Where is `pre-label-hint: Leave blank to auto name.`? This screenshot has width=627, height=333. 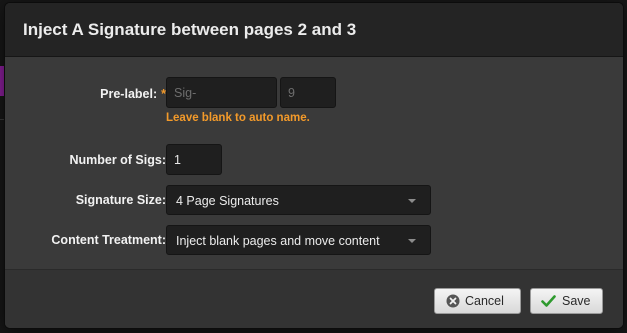
pre-label-hint: Leave blank to auto name. is located at coordinates (238, 118).